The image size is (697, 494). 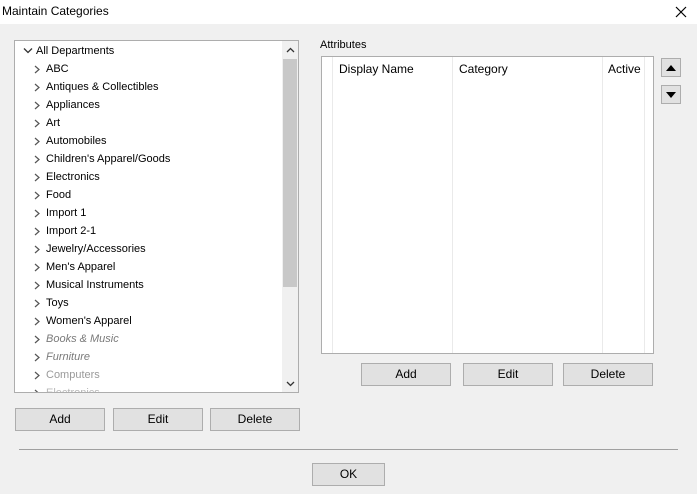 What do you see at coordinates (75, 51) in the screenshot?
I see `tree-root-label: All Departments` at bounding box center [75, 51].